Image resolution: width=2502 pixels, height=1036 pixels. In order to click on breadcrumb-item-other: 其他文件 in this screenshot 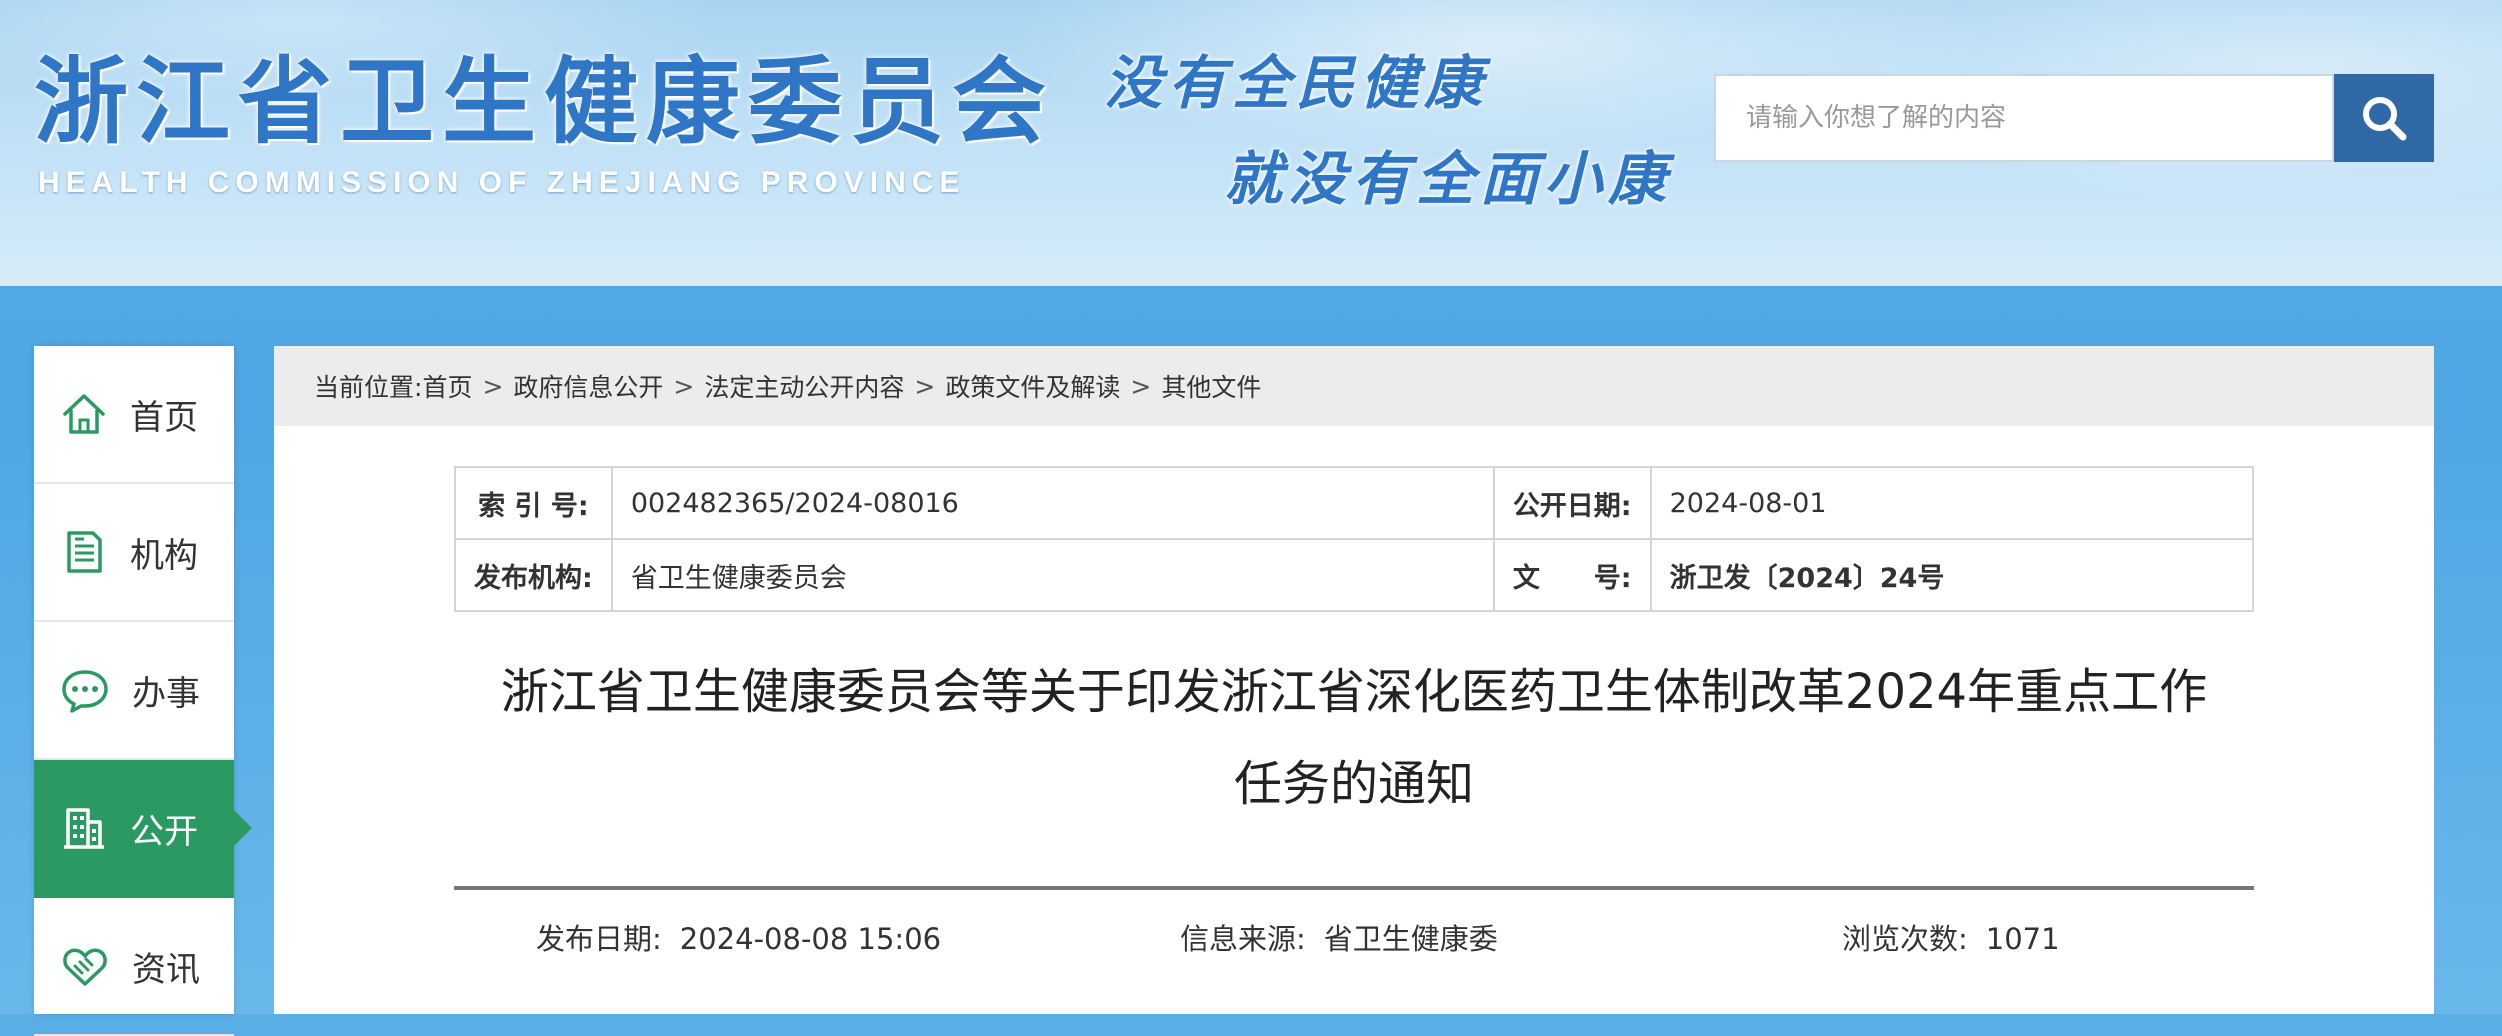, I will do `click(1211, 386)`.